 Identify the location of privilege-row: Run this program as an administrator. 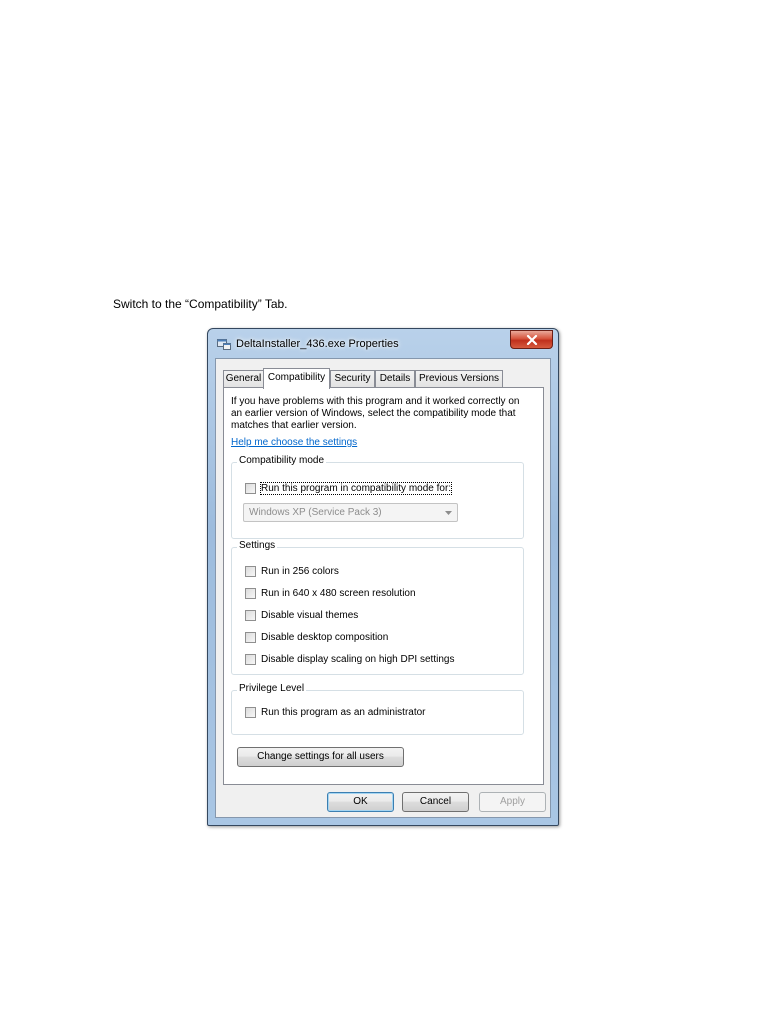
(335, 712).